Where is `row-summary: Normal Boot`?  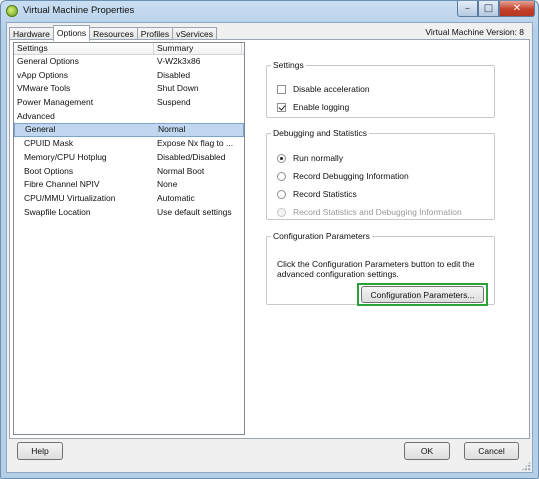 row-summary: Normal Boot is located at coordinates (181, 170).